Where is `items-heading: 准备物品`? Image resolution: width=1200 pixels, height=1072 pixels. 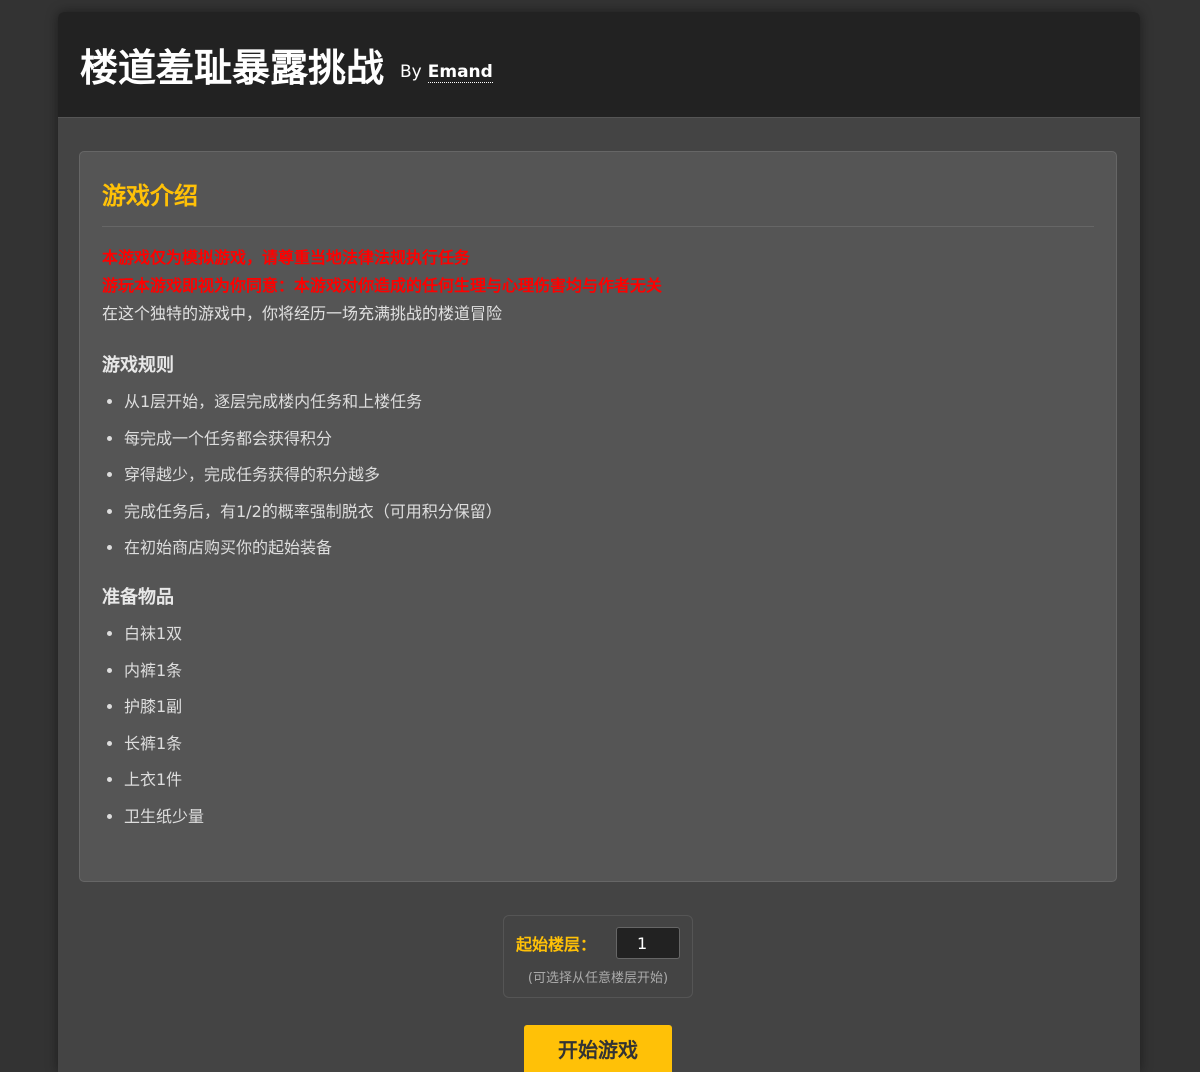 items-heading: 准备物品 is located at coordinates (138, 597).